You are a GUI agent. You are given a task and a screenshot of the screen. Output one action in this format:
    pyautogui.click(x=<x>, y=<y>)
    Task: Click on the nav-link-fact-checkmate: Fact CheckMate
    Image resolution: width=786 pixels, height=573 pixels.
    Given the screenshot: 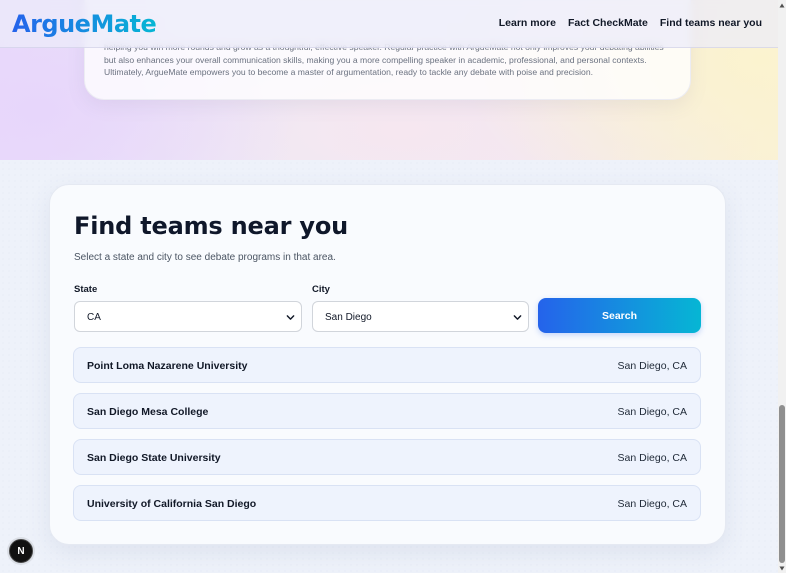 What is the action you would take?
    pyautogui.click(x=608, y=23)
    